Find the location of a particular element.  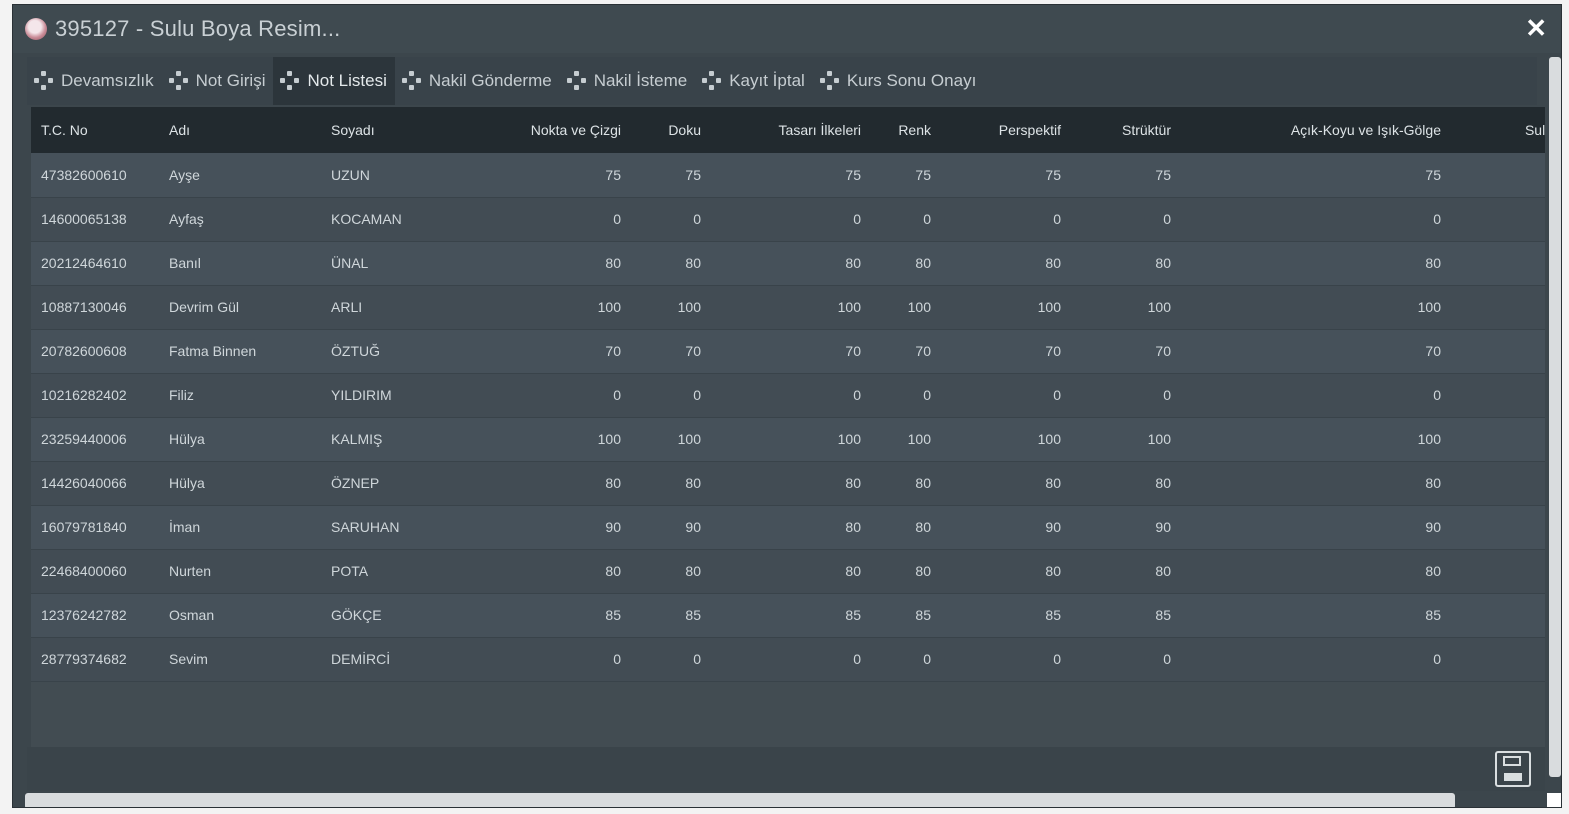

vertical-scrollbar is located at coordinates (1555, 417).